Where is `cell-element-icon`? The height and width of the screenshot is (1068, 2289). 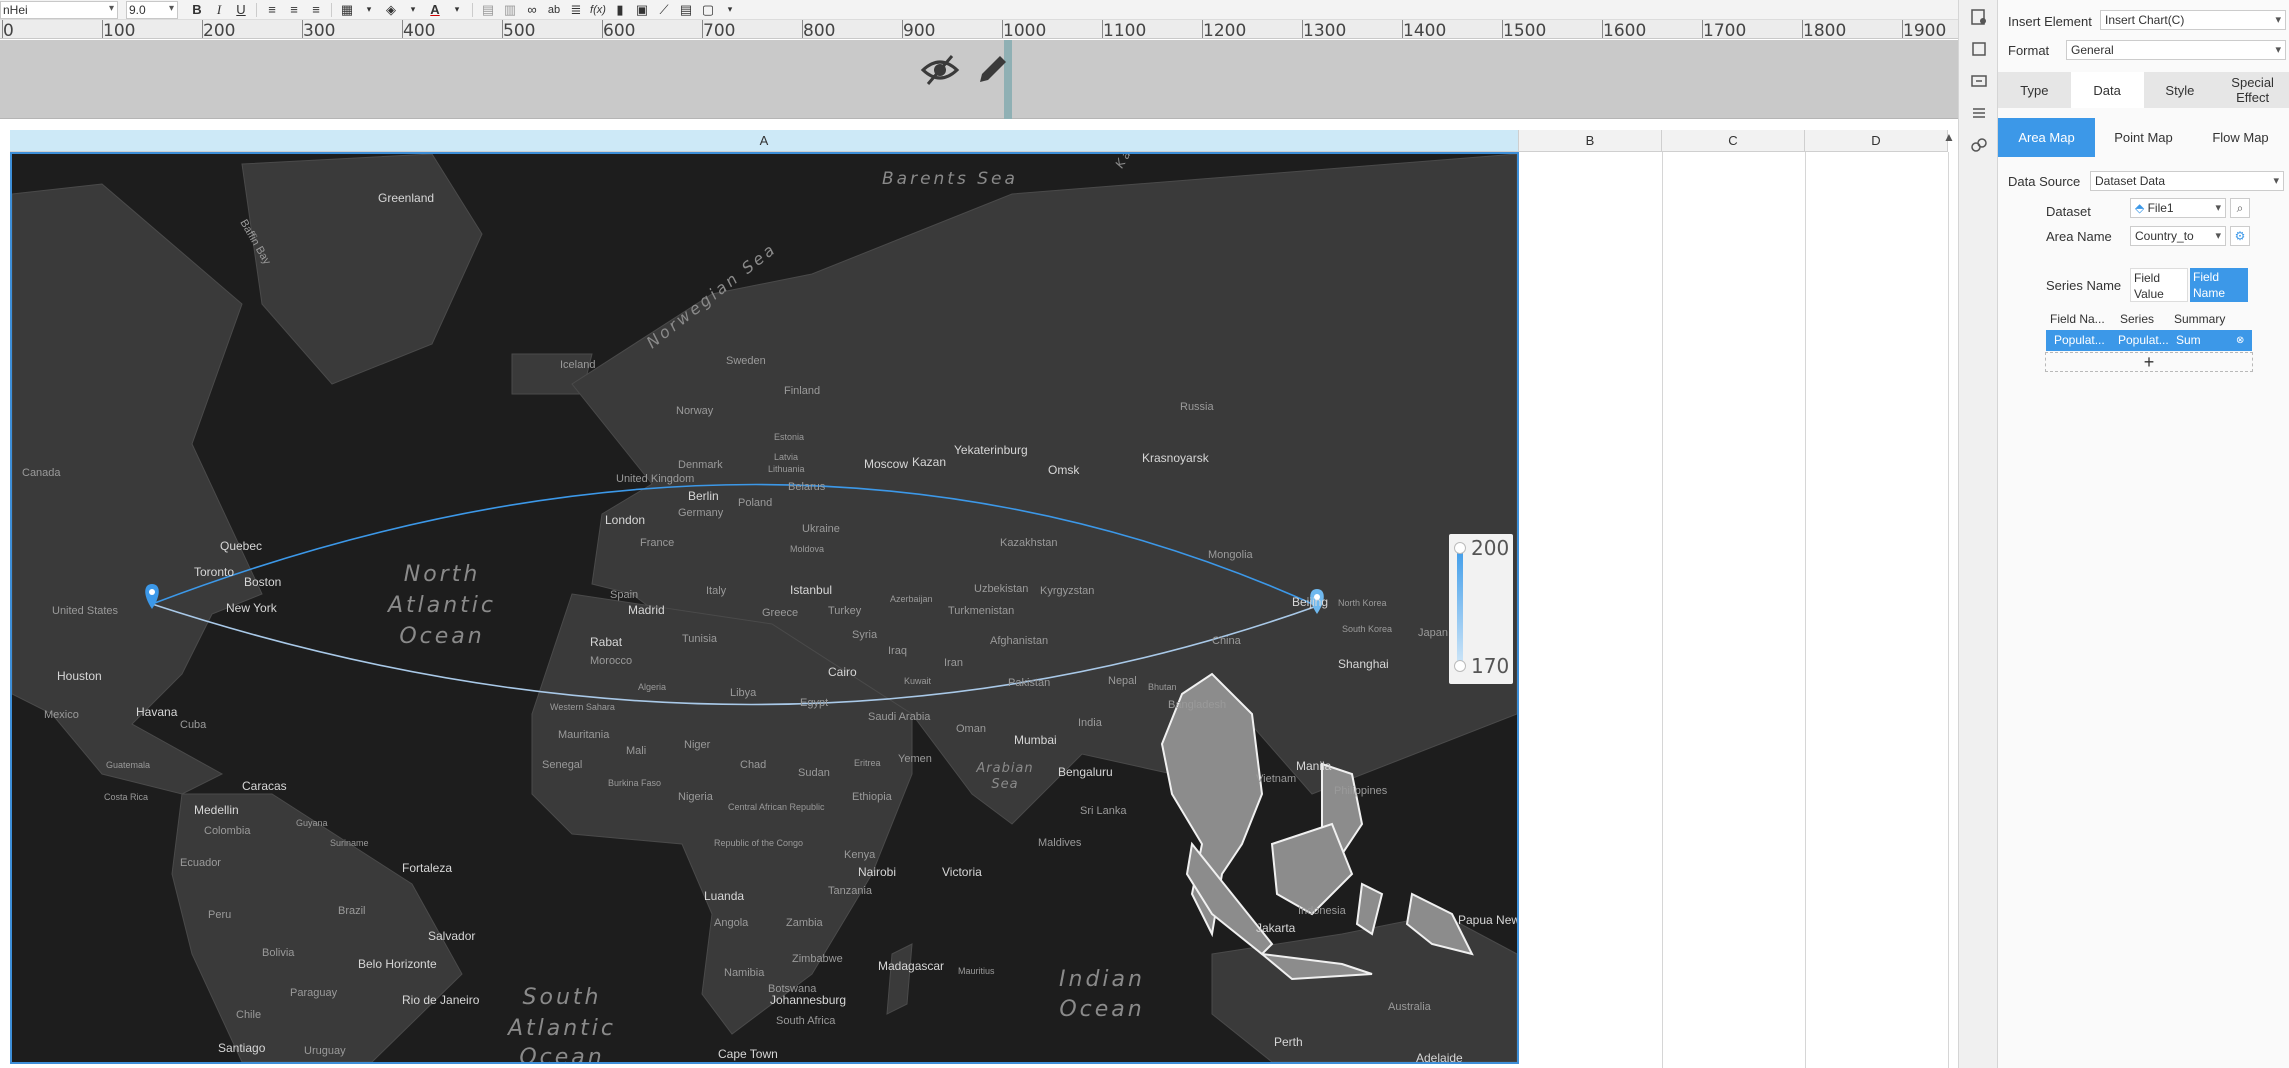
cell-element-icon is located at coordinates (1979, 49).